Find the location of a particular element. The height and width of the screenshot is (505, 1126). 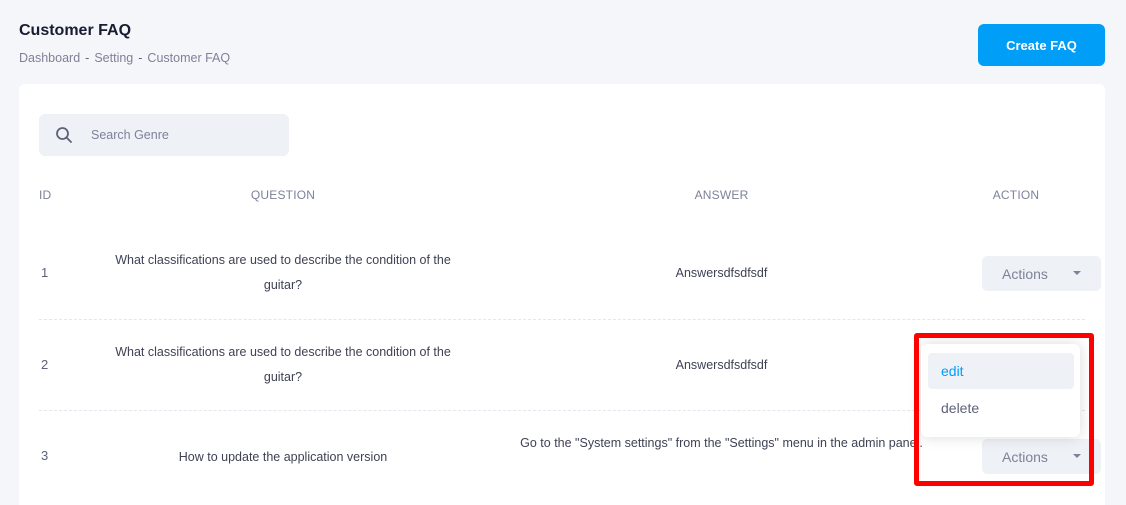

search-box is located at coordinates (164, 135).